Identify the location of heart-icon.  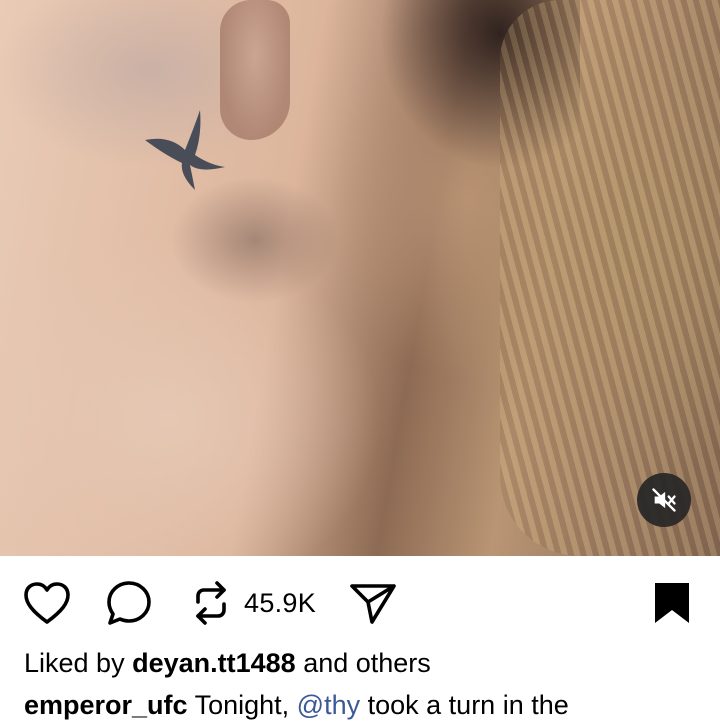
(47, 603).